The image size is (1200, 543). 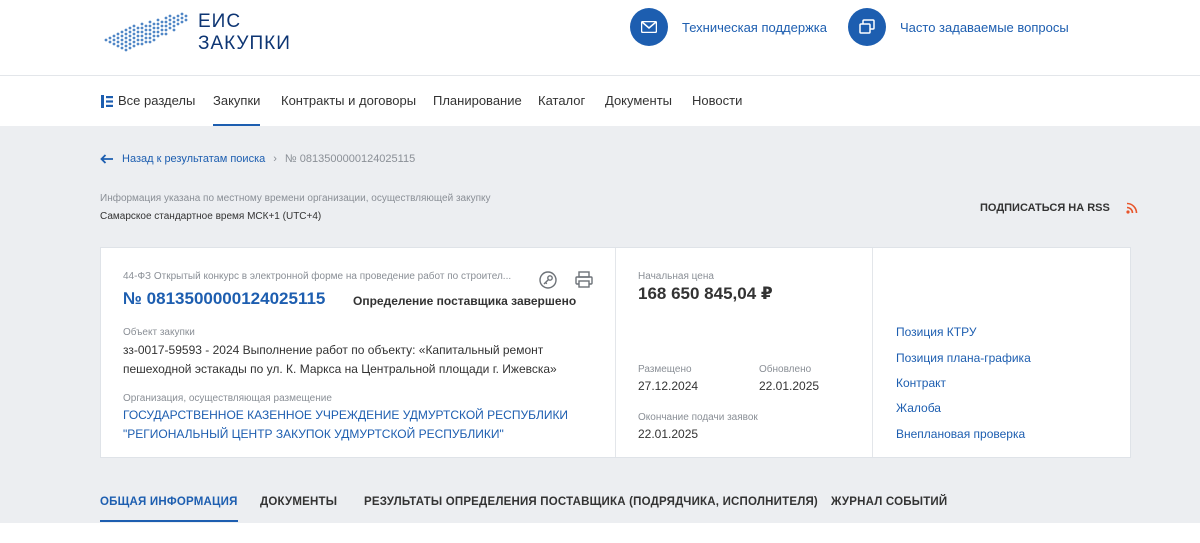 I want to click on eis-logo: ЕИС ЗАКУПКИ, so click(x=200, y=33).